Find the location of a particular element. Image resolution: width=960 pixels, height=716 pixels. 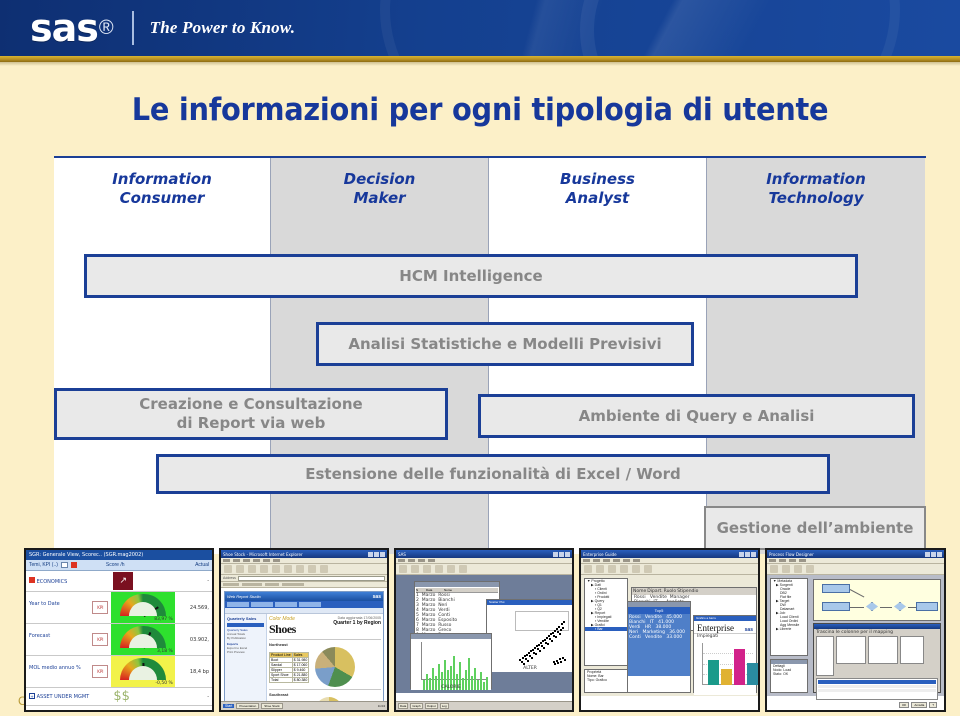

sidebar-item: Print Preview is located at coordinates (245, 652).